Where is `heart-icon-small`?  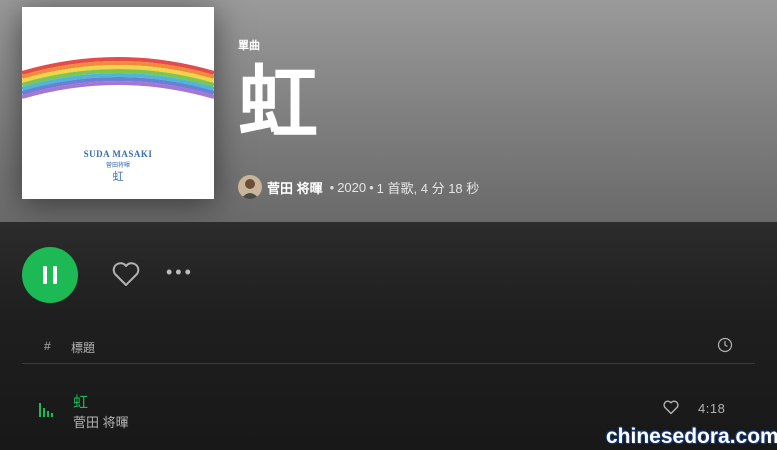 heart-icon-small is located at coordinates (671, 409).